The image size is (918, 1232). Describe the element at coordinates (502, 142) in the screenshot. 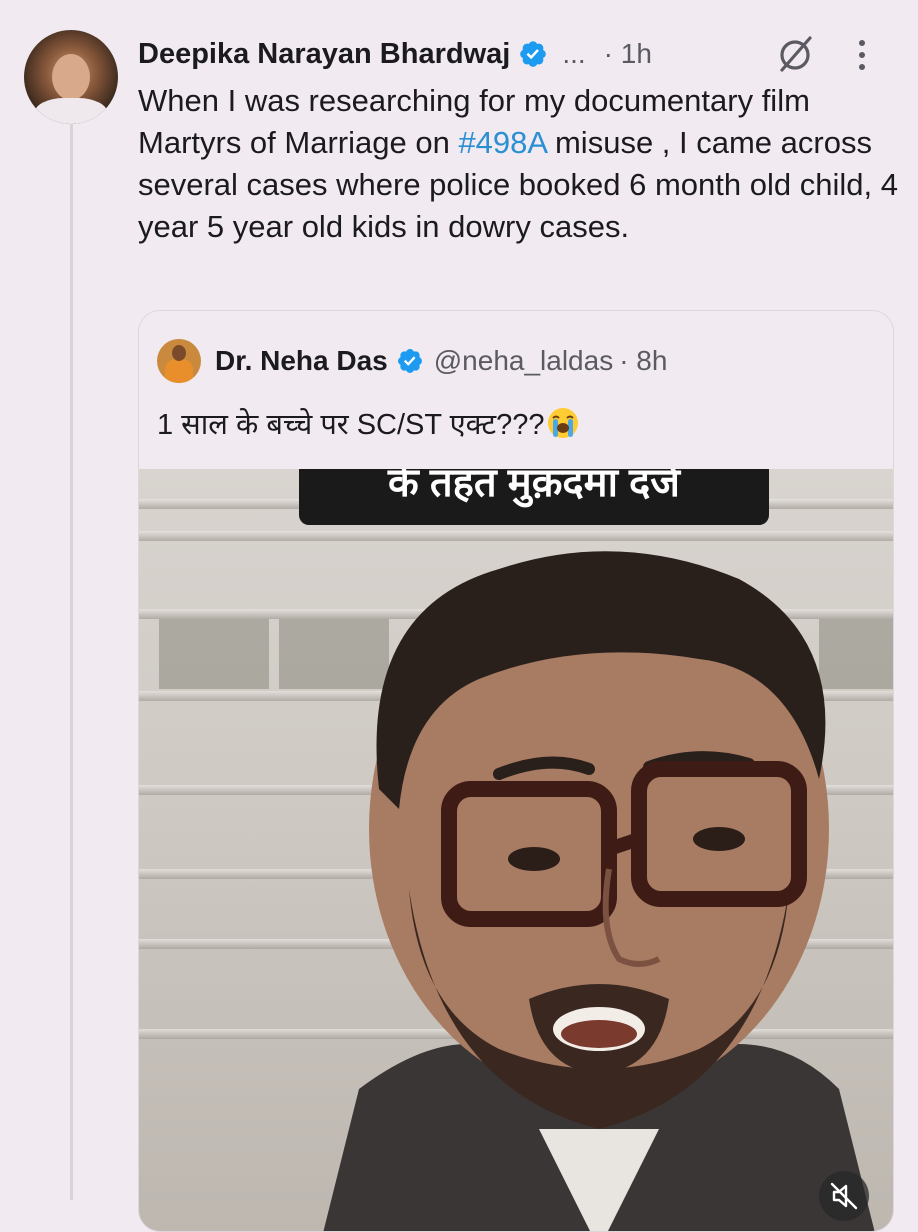

I see `hashtag-link: #498A` at that location.